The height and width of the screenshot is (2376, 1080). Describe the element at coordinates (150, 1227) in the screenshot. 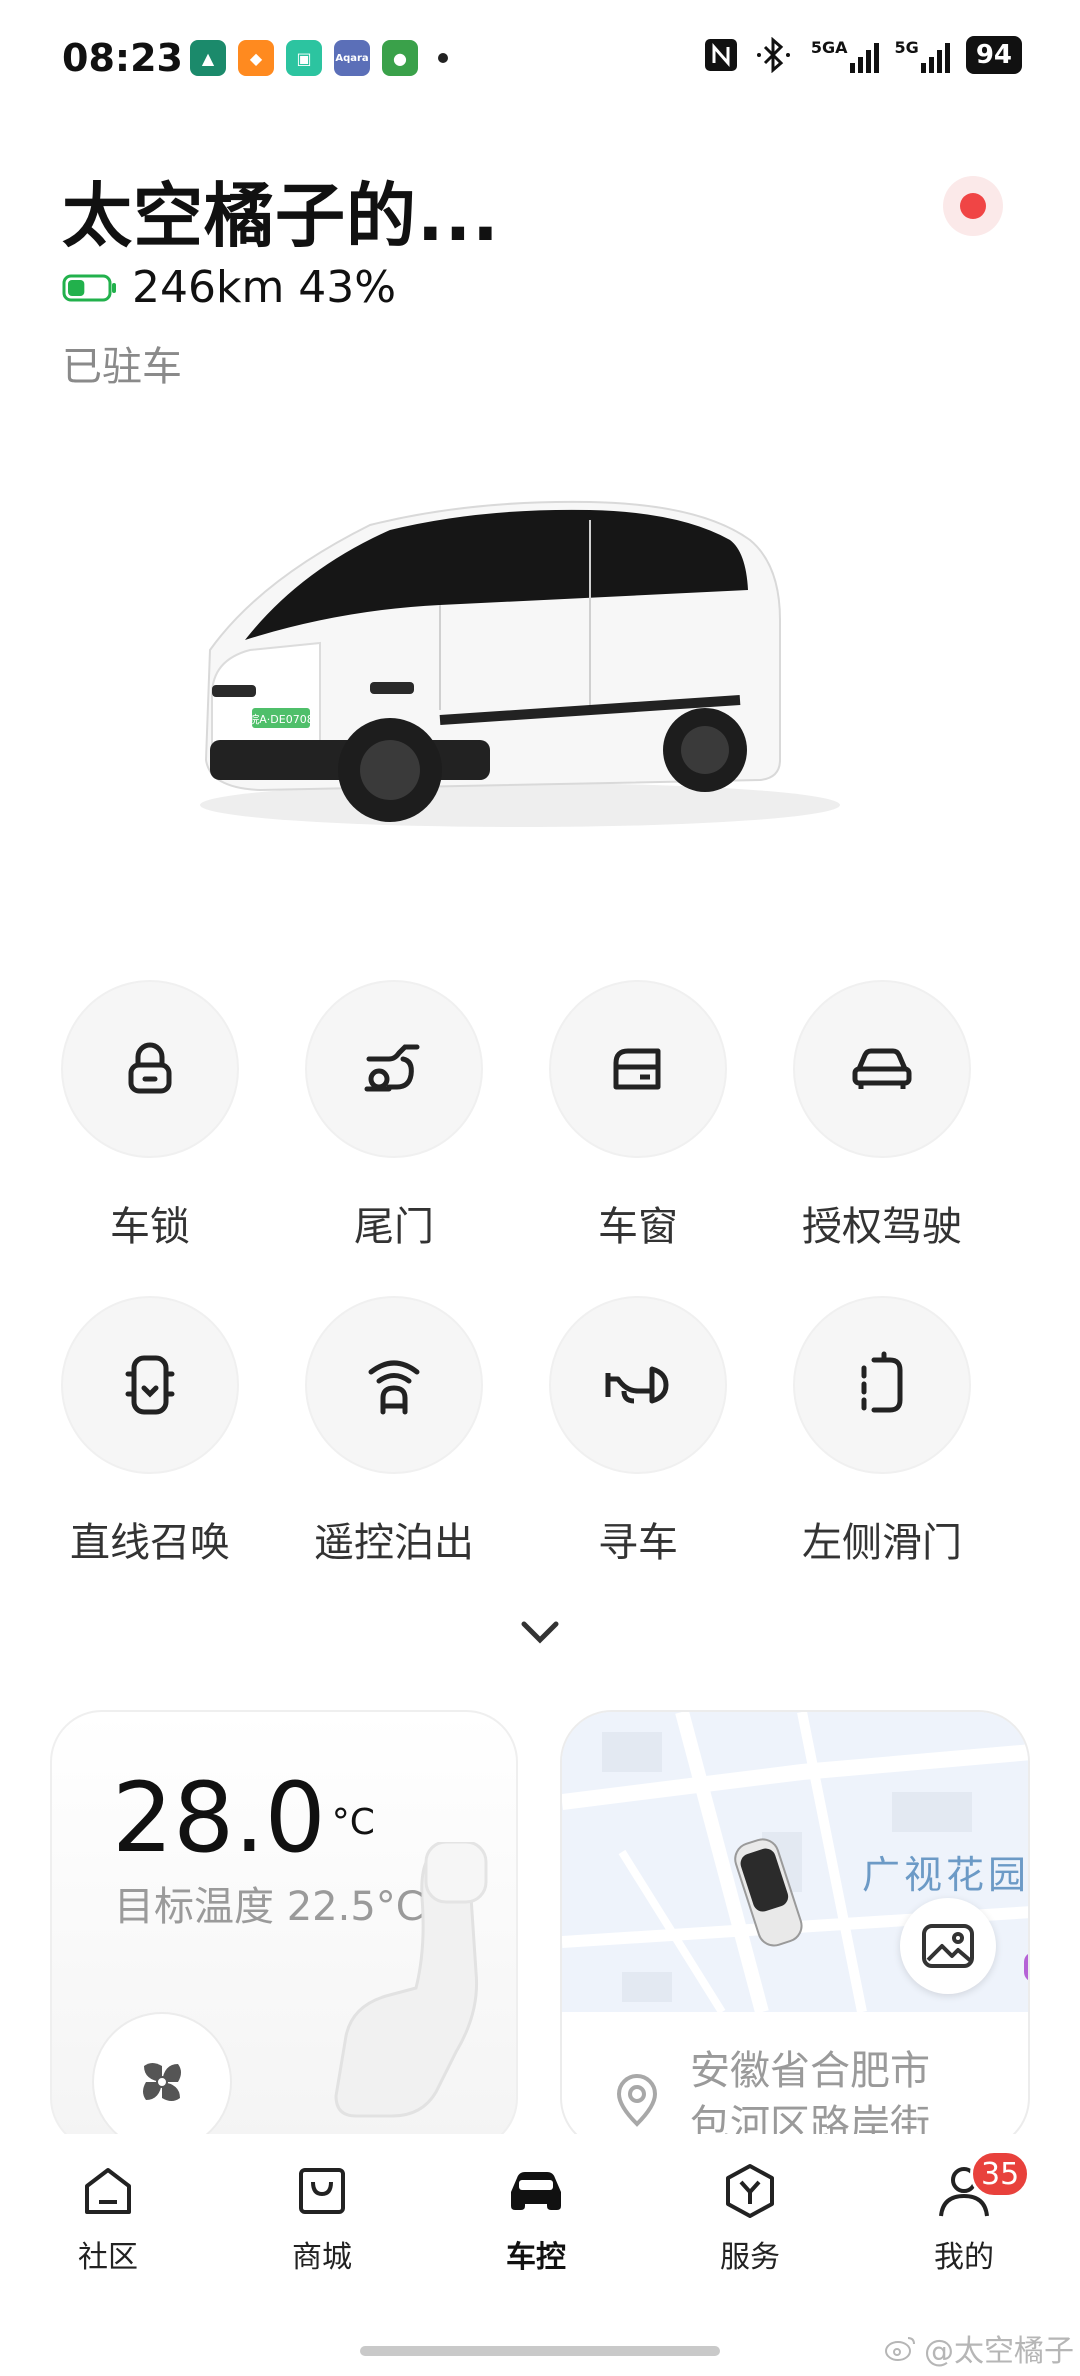

I see `control-lock-label: 车锁` at that location.